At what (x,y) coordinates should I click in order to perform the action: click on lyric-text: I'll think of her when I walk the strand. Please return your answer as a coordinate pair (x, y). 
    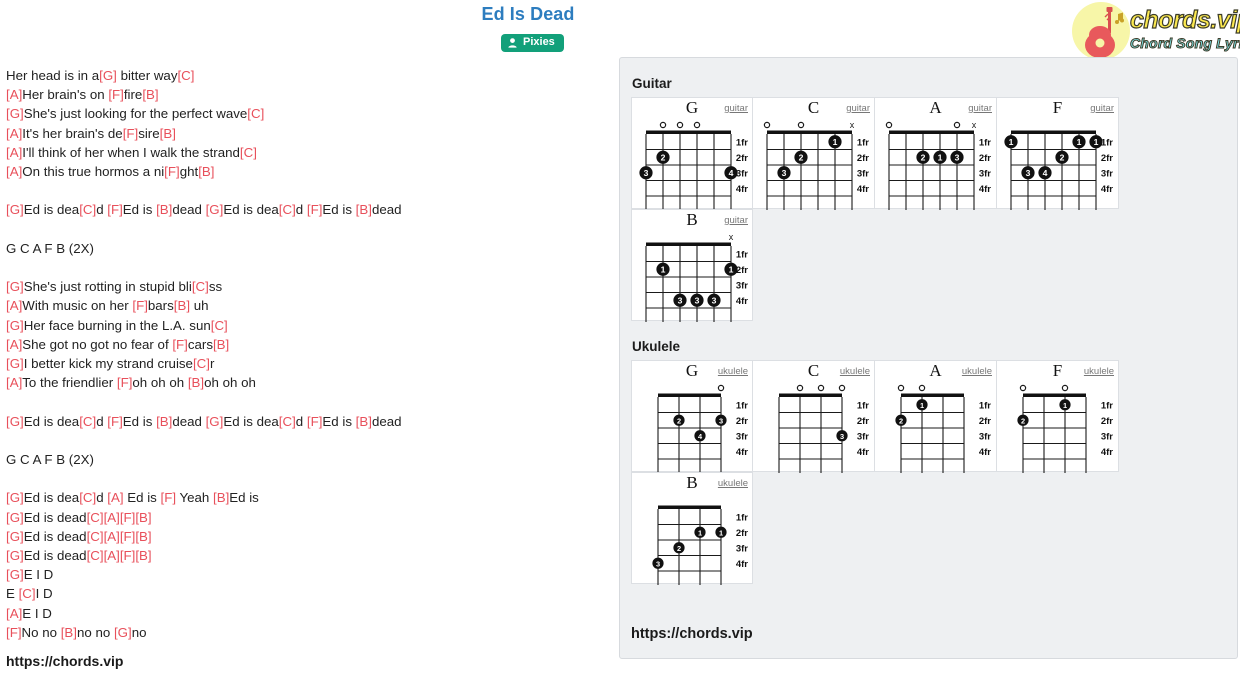
    Looking at the image, I should click on (131, 152).